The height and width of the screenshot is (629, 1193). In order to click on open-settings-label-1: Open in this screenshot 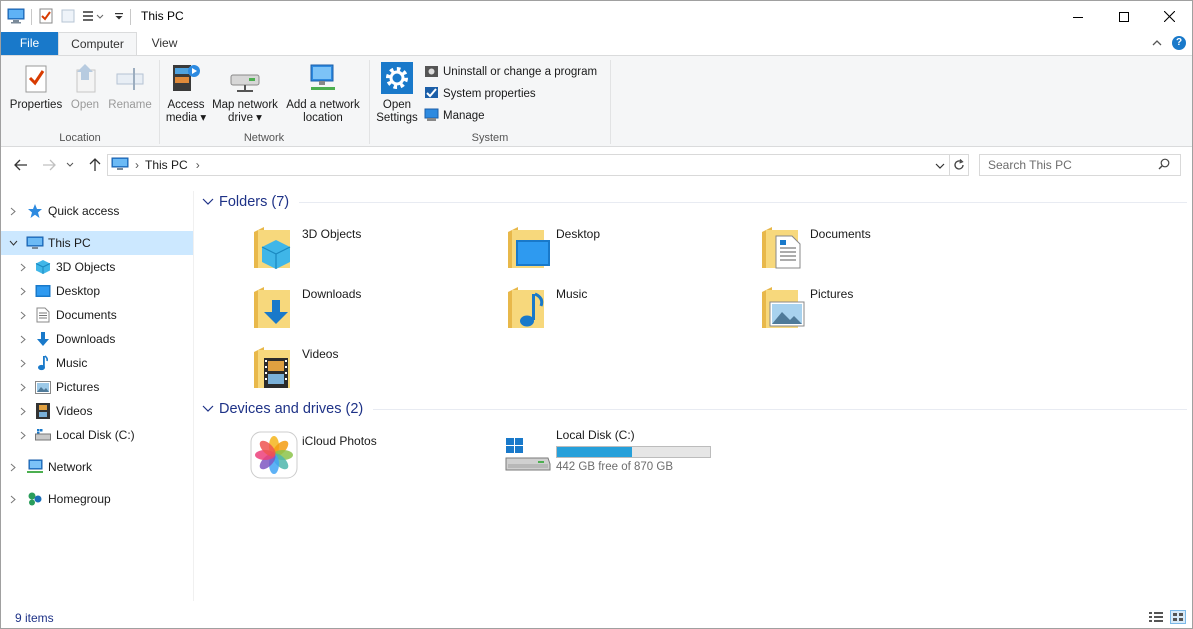, I will do `click(397, 105)`.